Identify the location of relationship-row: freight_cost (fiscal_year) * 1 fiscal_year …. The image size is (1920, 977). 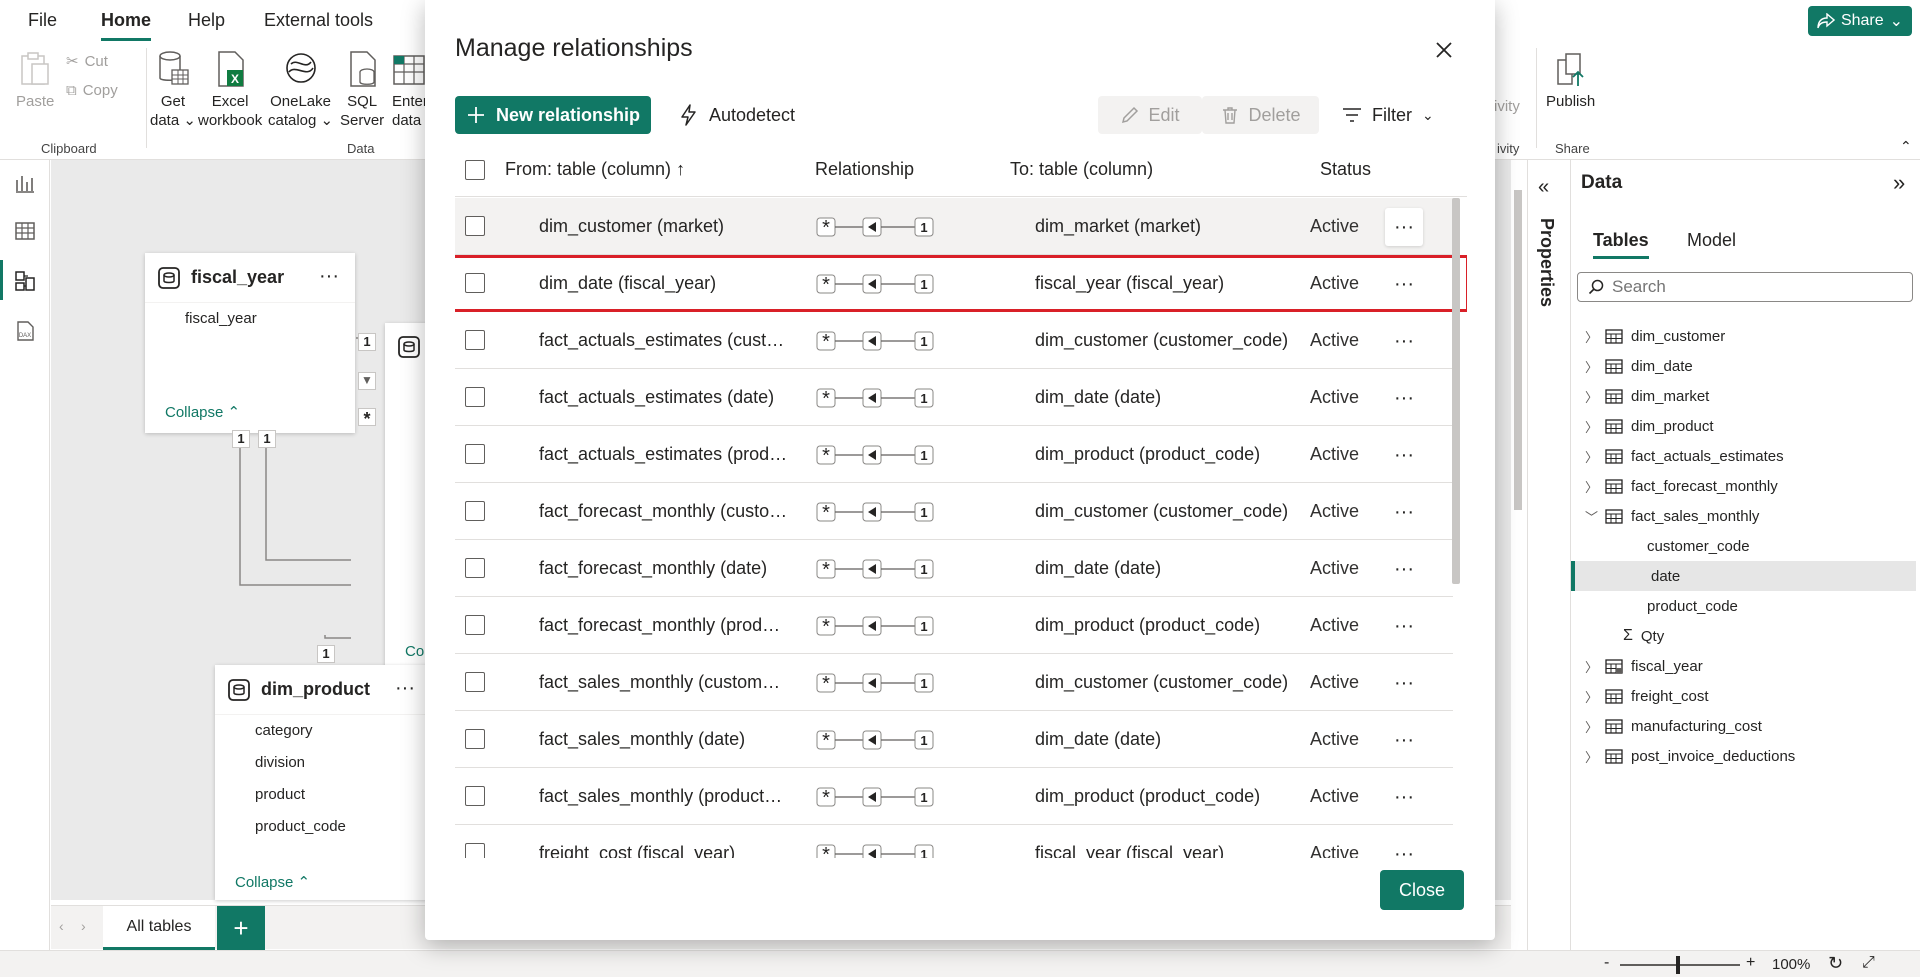
(954, 841).